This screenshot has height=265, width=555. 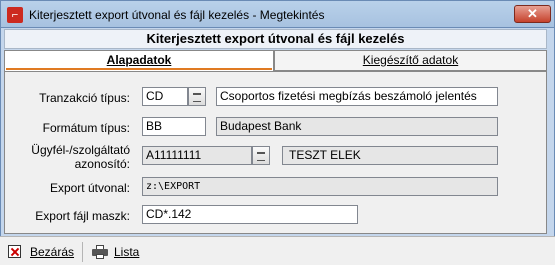 What do you see at coordinates (127, 252) in the screenshot?
I see `lista-label: Lista` at bounding box center [127, 252].